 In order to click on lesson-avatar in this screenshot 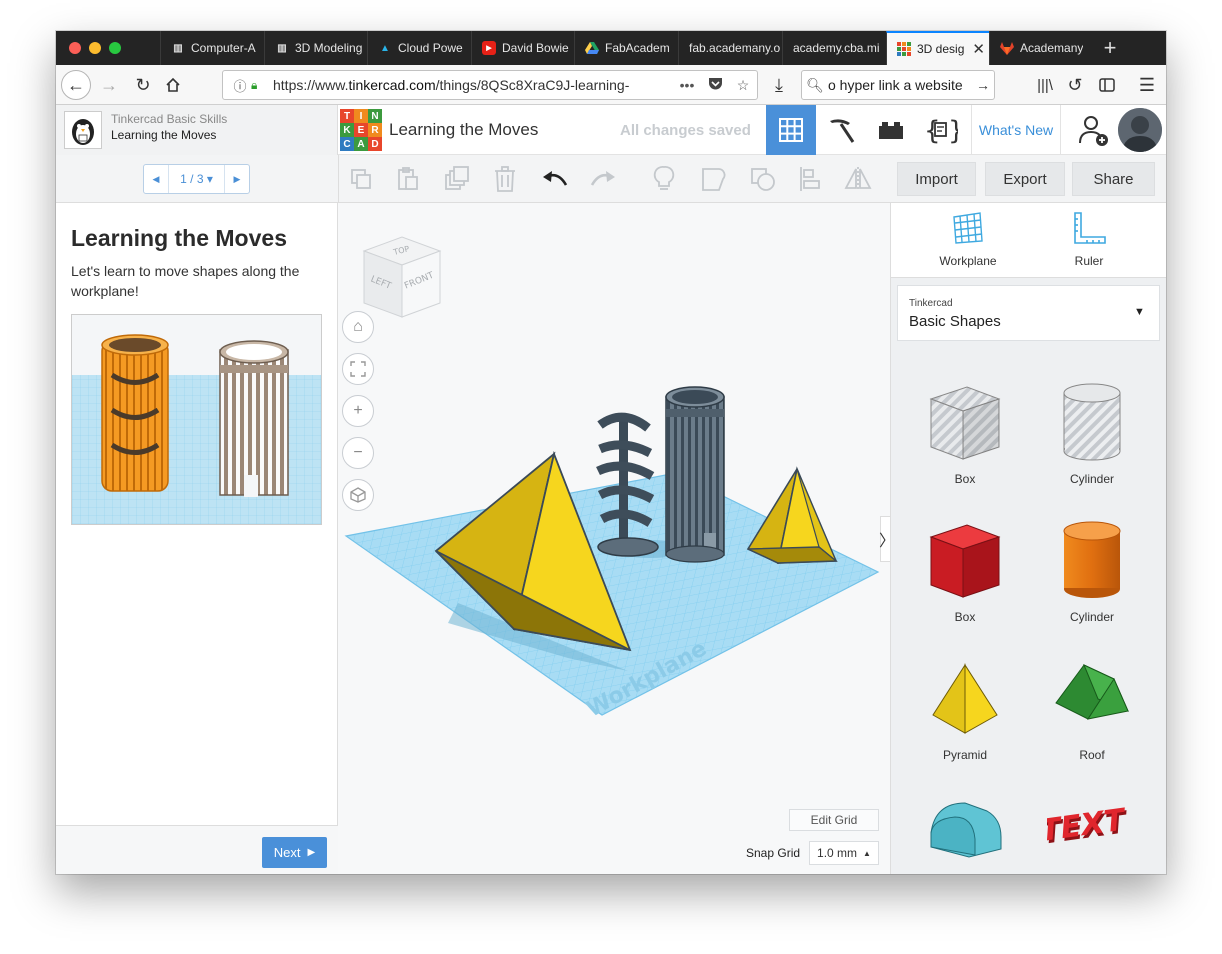, I will do `click(83, 130)`.